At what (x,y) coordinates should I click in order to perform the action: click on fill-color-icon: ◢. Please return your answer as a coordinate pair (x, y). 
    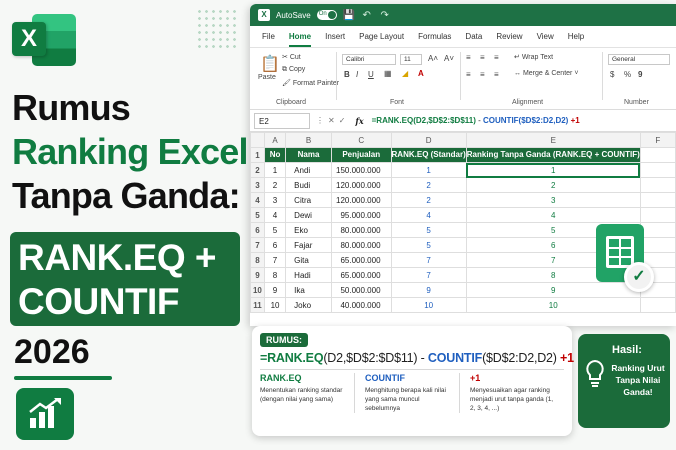
    Looking at the image, I should click on (405, 73).